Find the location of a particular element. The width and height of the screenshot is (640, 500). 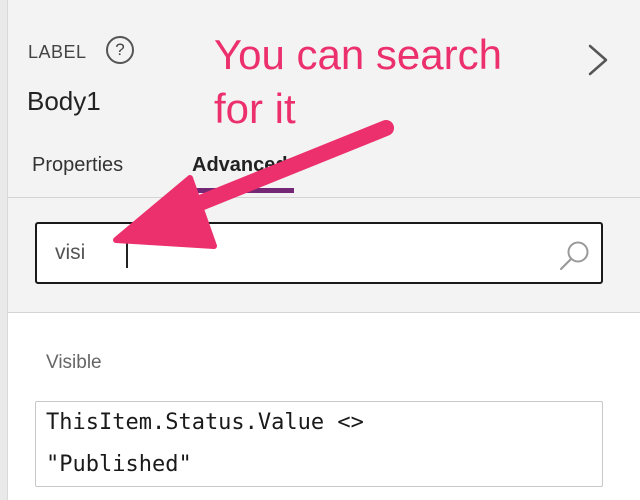

tab-selected-indicator is located at coordinates (243, 190).